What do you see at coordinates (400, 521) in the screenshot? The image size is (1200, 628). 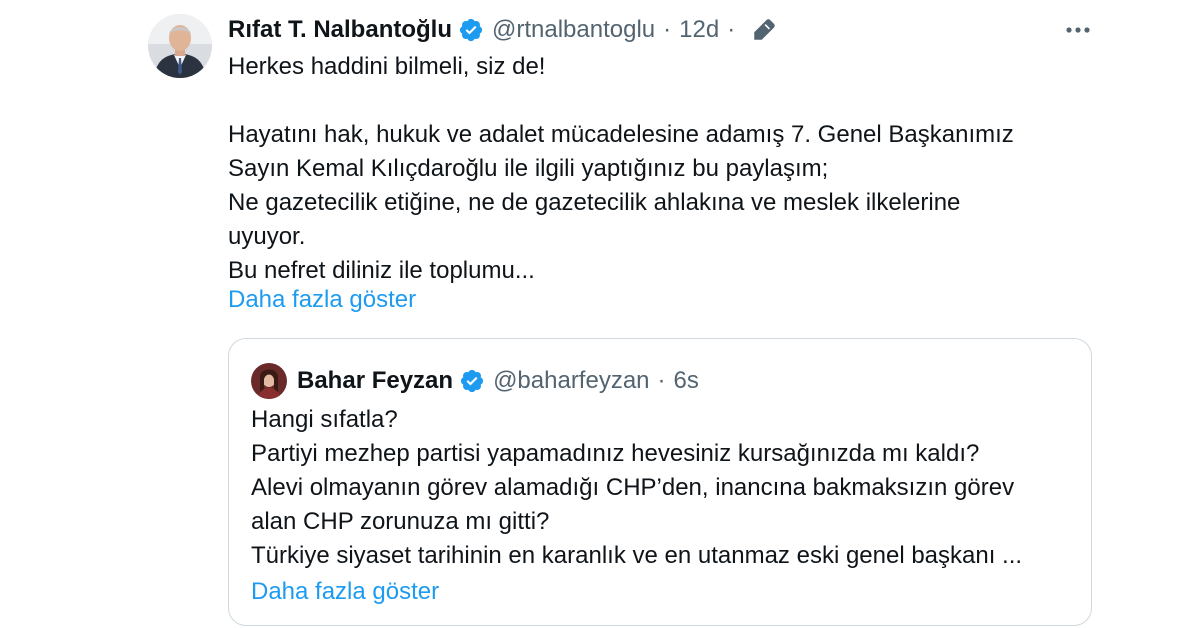 I see `quoted-text-line: alan CHP zorunuza mı gitti?` at bounding box center [400, 521].